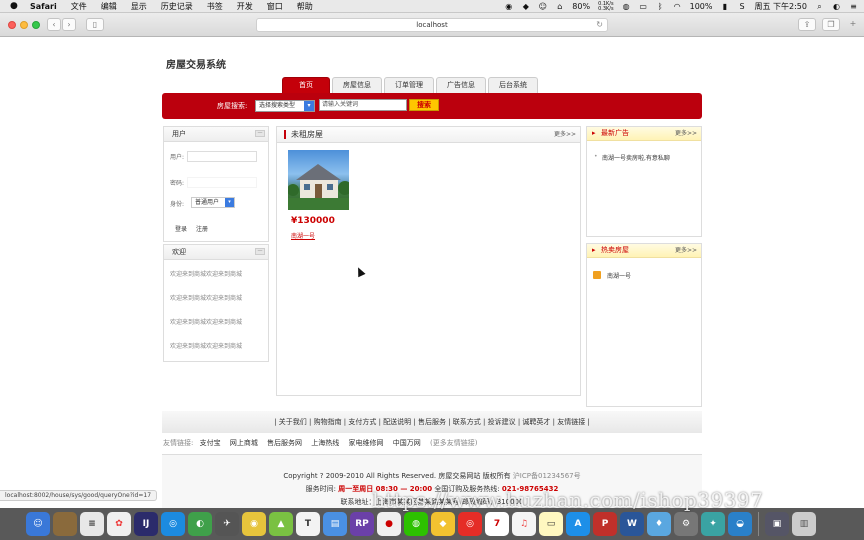 Image resolution: width=864 pixels, height=540 pixels. What do you see at coordinates (599, 25) in the screenshot?
I see `reload-icon: ↻` at bounding box center [599, 25].